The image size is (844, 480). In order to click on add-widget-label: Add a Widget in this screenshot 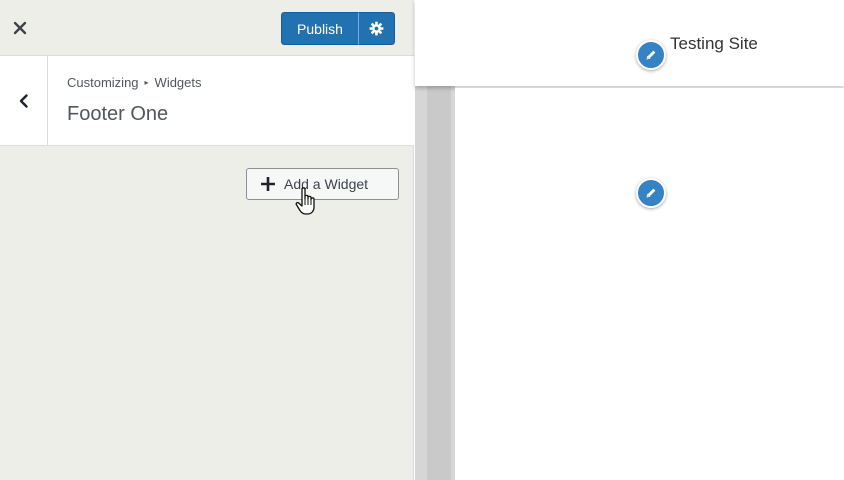, I will do `click(326, 184)`.